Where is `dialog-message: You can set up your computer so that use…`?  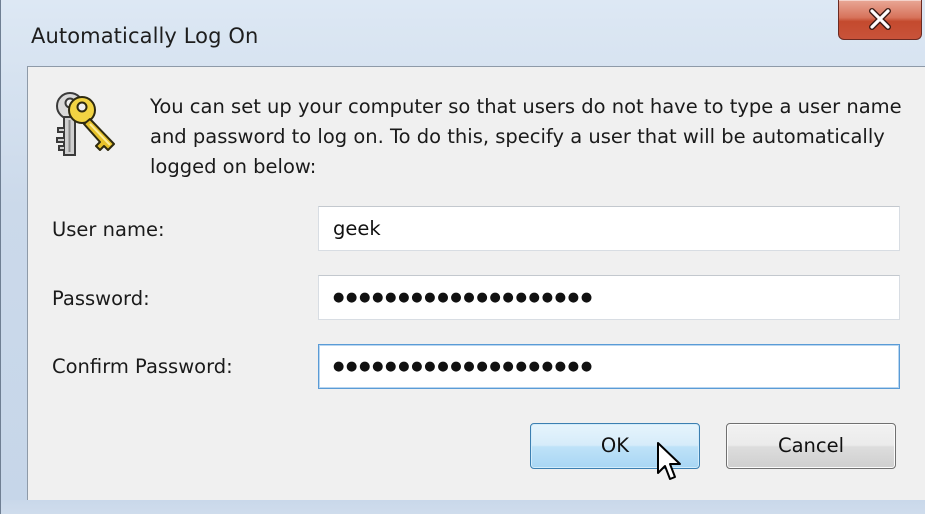 dialog-message: You can set up your computer so that use… is located at coordinates (526, 136).